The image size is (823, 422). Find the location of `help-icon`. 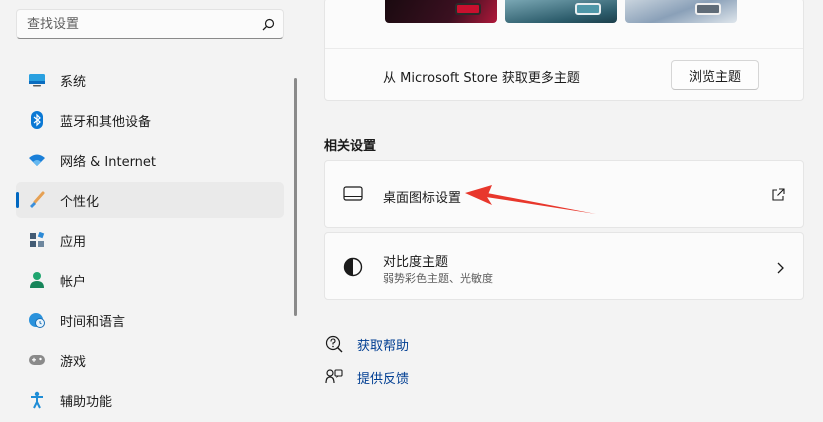

help-icon is located at coordinates (334, 344).